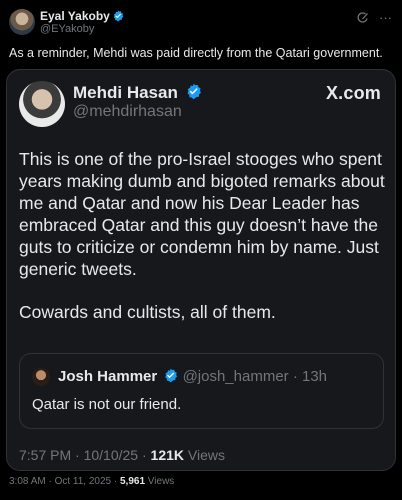 This screenshot has height=500, width=402. What do you see at coordinates (385, 17) in the screenshot?
I see `more-icon: ···` at bounding box center [385, 17].